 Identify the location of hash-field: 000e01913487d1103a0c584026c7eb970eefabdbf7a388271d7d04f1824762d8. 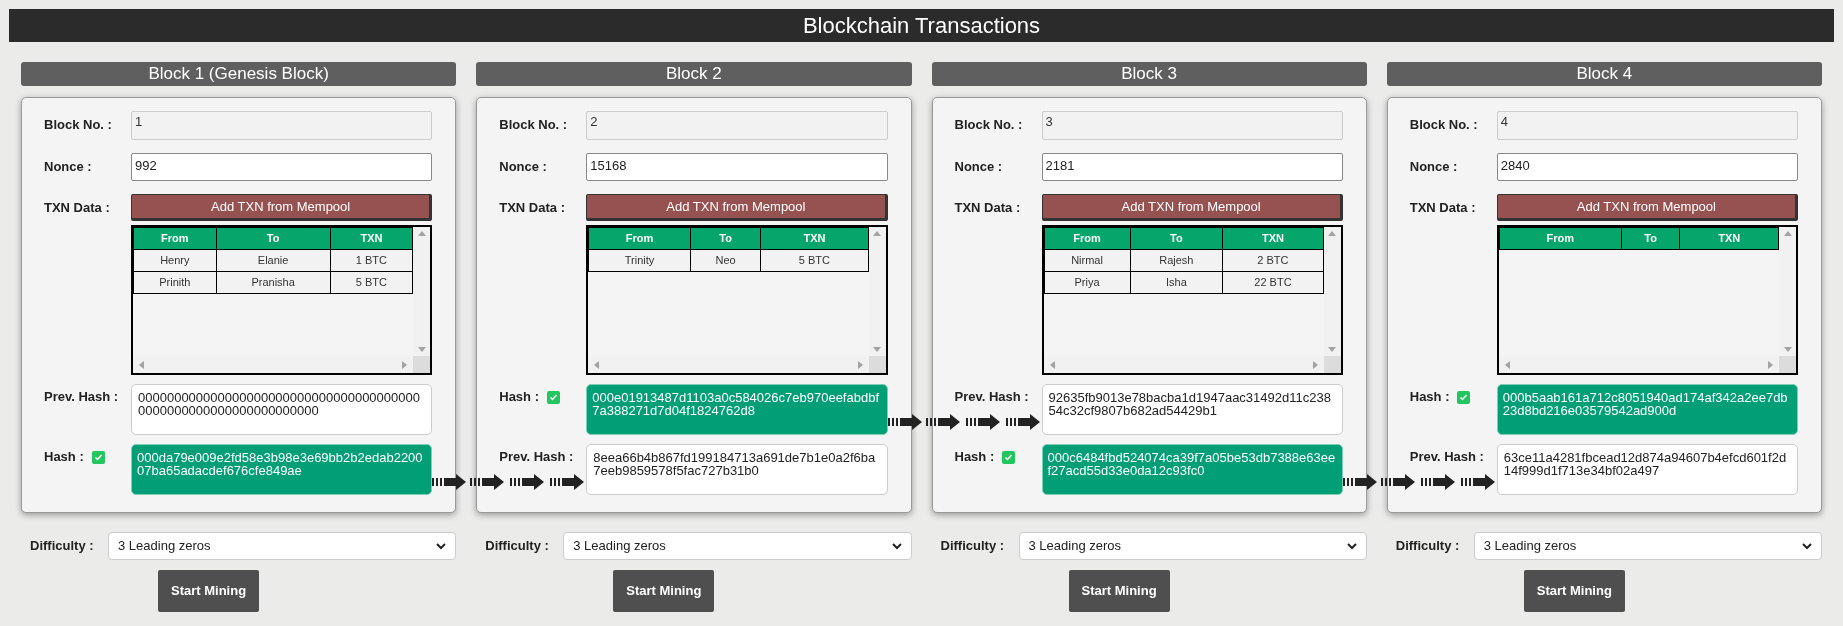
(737, 409).